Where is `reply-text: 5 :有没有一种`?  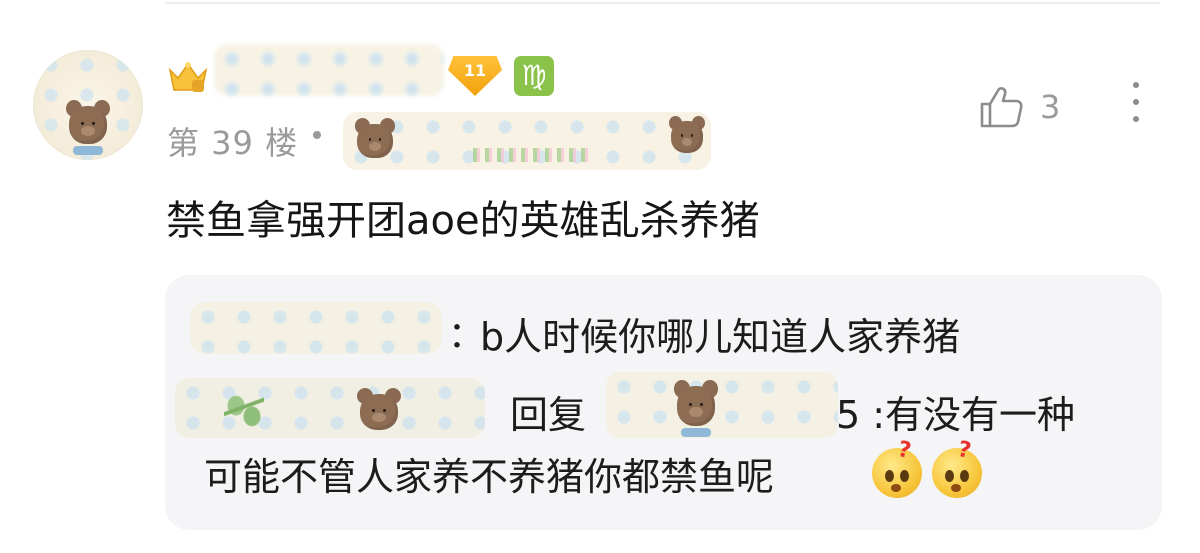
reply-text: 5 :有没有一种 is located at coordinates (956, 415).